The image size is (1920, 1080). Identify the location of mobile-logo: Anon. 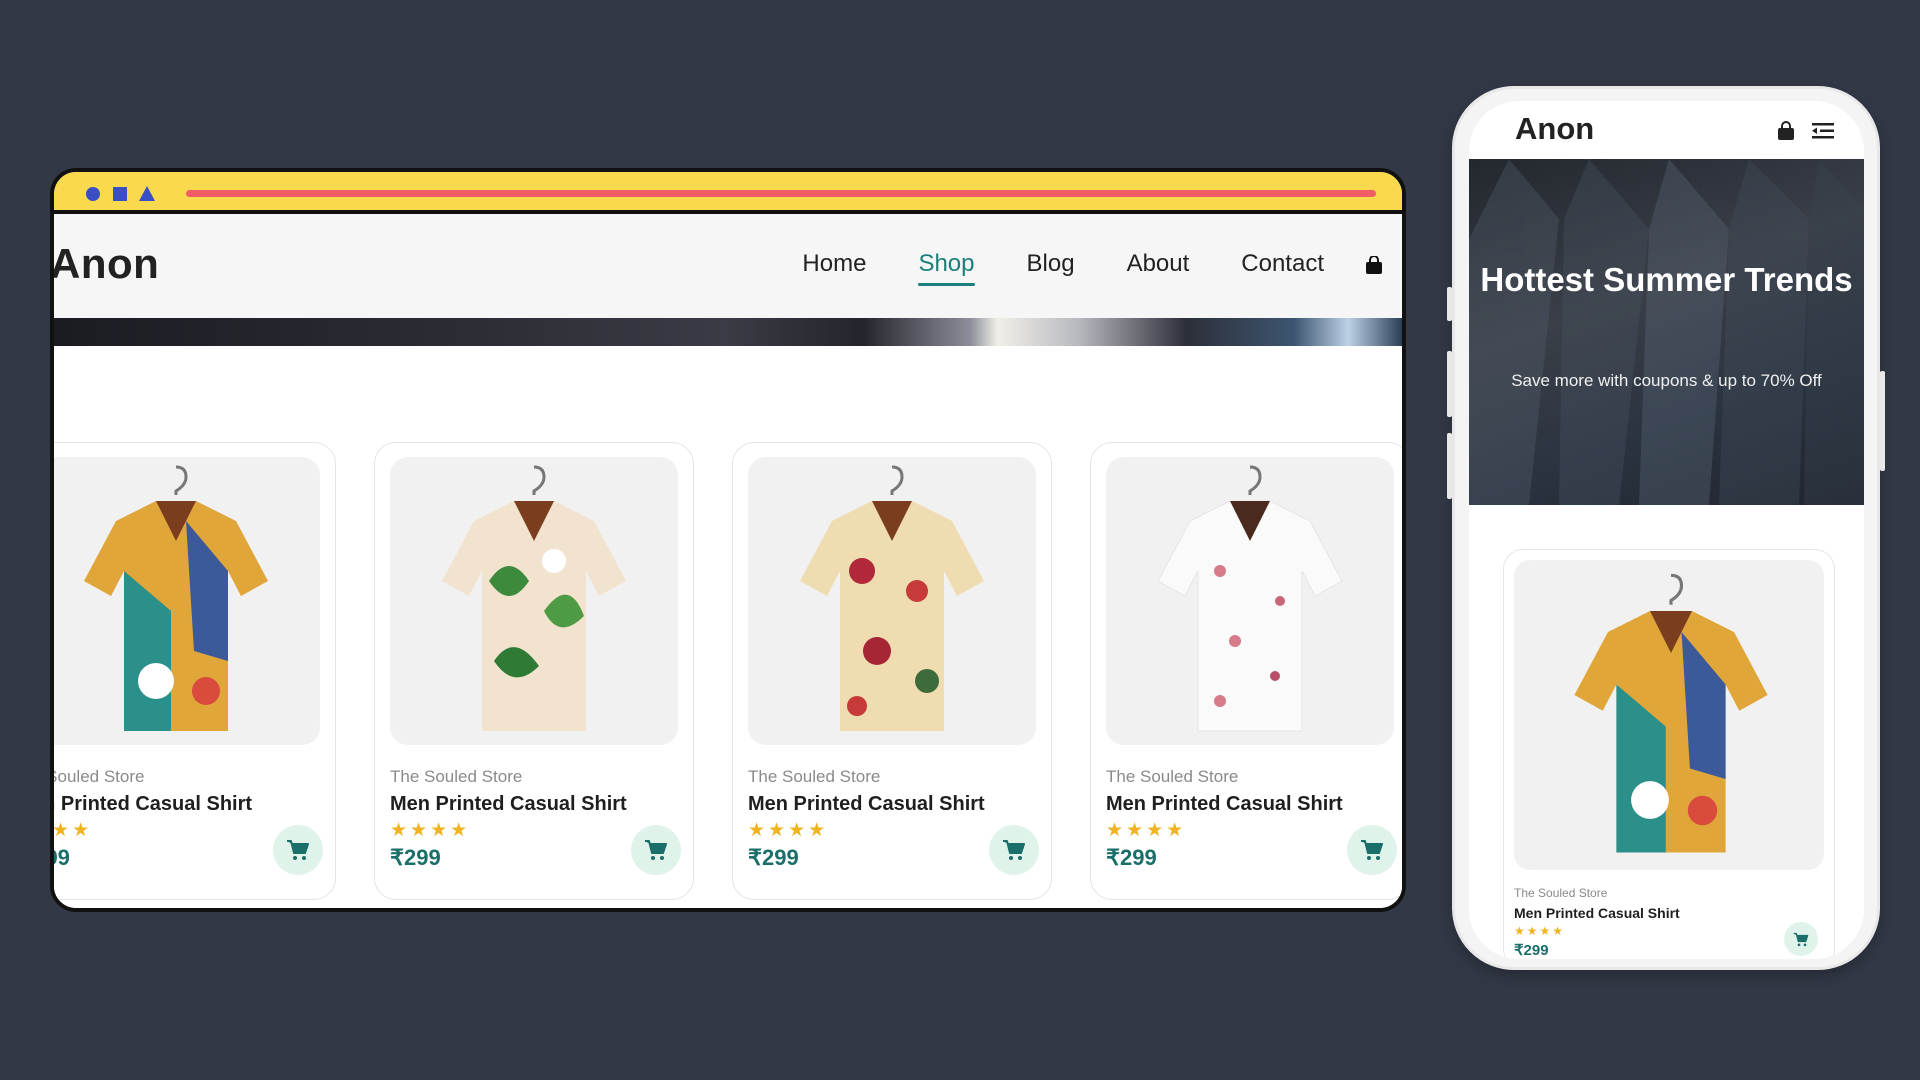
(1554, 129).